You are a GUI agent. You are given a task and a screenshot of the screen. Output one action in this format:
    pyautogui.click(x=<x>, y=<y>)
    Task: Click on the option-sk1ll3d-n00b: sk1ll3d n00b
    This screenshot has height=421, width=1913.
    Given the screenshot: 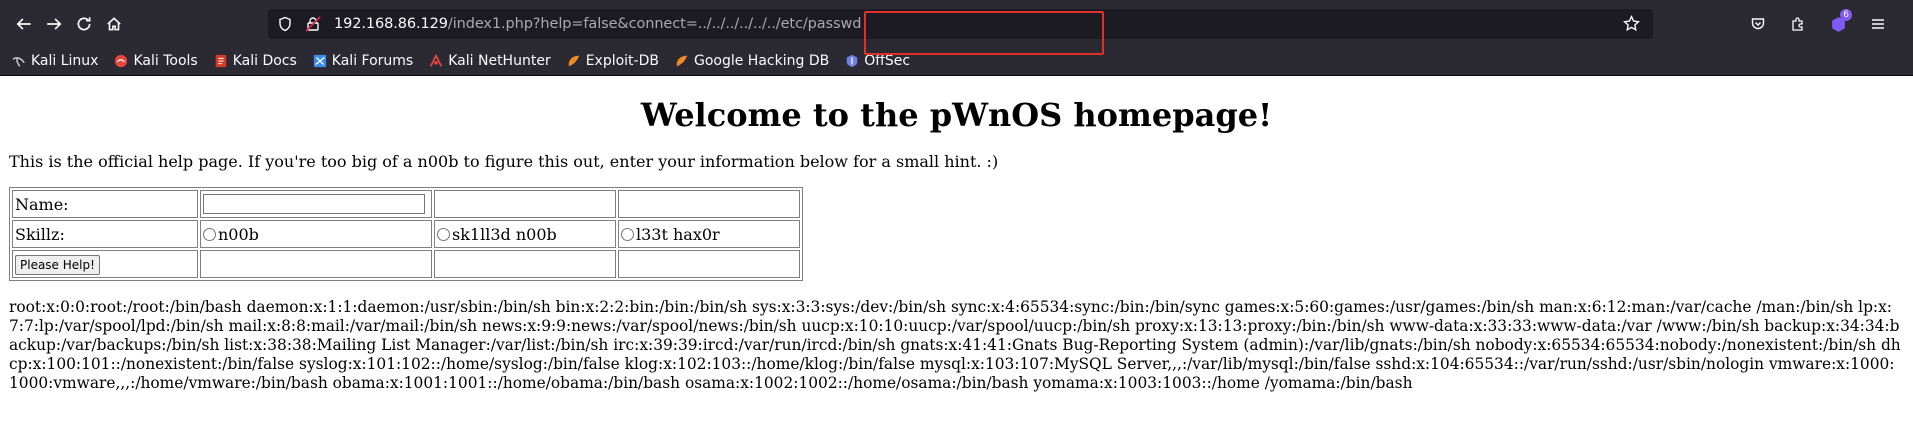 What is the action you would take?
    pyautogui.click(x=525, y=234)
    